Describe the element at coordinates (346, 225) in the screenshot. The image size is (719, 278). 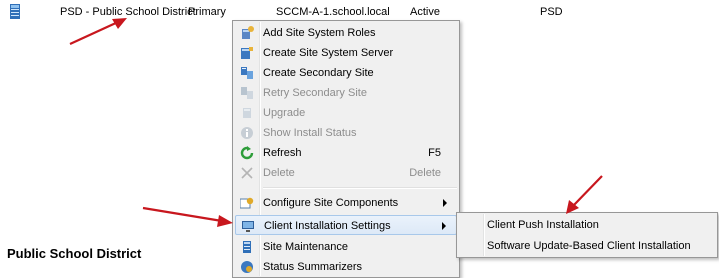
I see `menu-item-client-installation-settings: Client Installation Settings` at that location.